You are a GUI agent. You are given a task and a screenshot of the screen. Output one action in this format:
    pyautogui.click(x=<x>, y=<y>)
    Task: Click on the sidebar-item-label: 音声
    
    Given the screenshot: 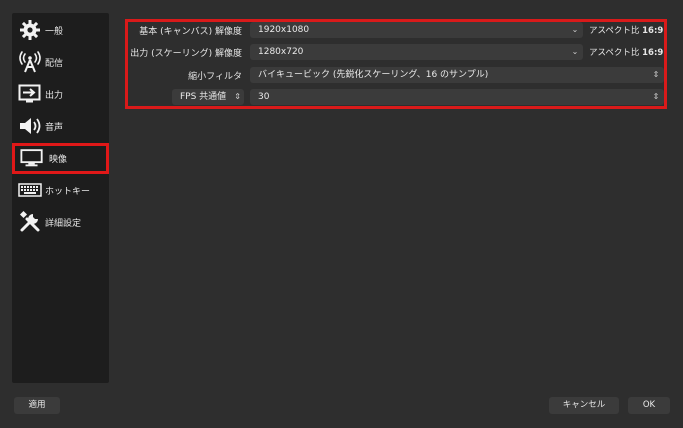 What is the action you would take?
    pyautogui.click(x=54, y=127)
    